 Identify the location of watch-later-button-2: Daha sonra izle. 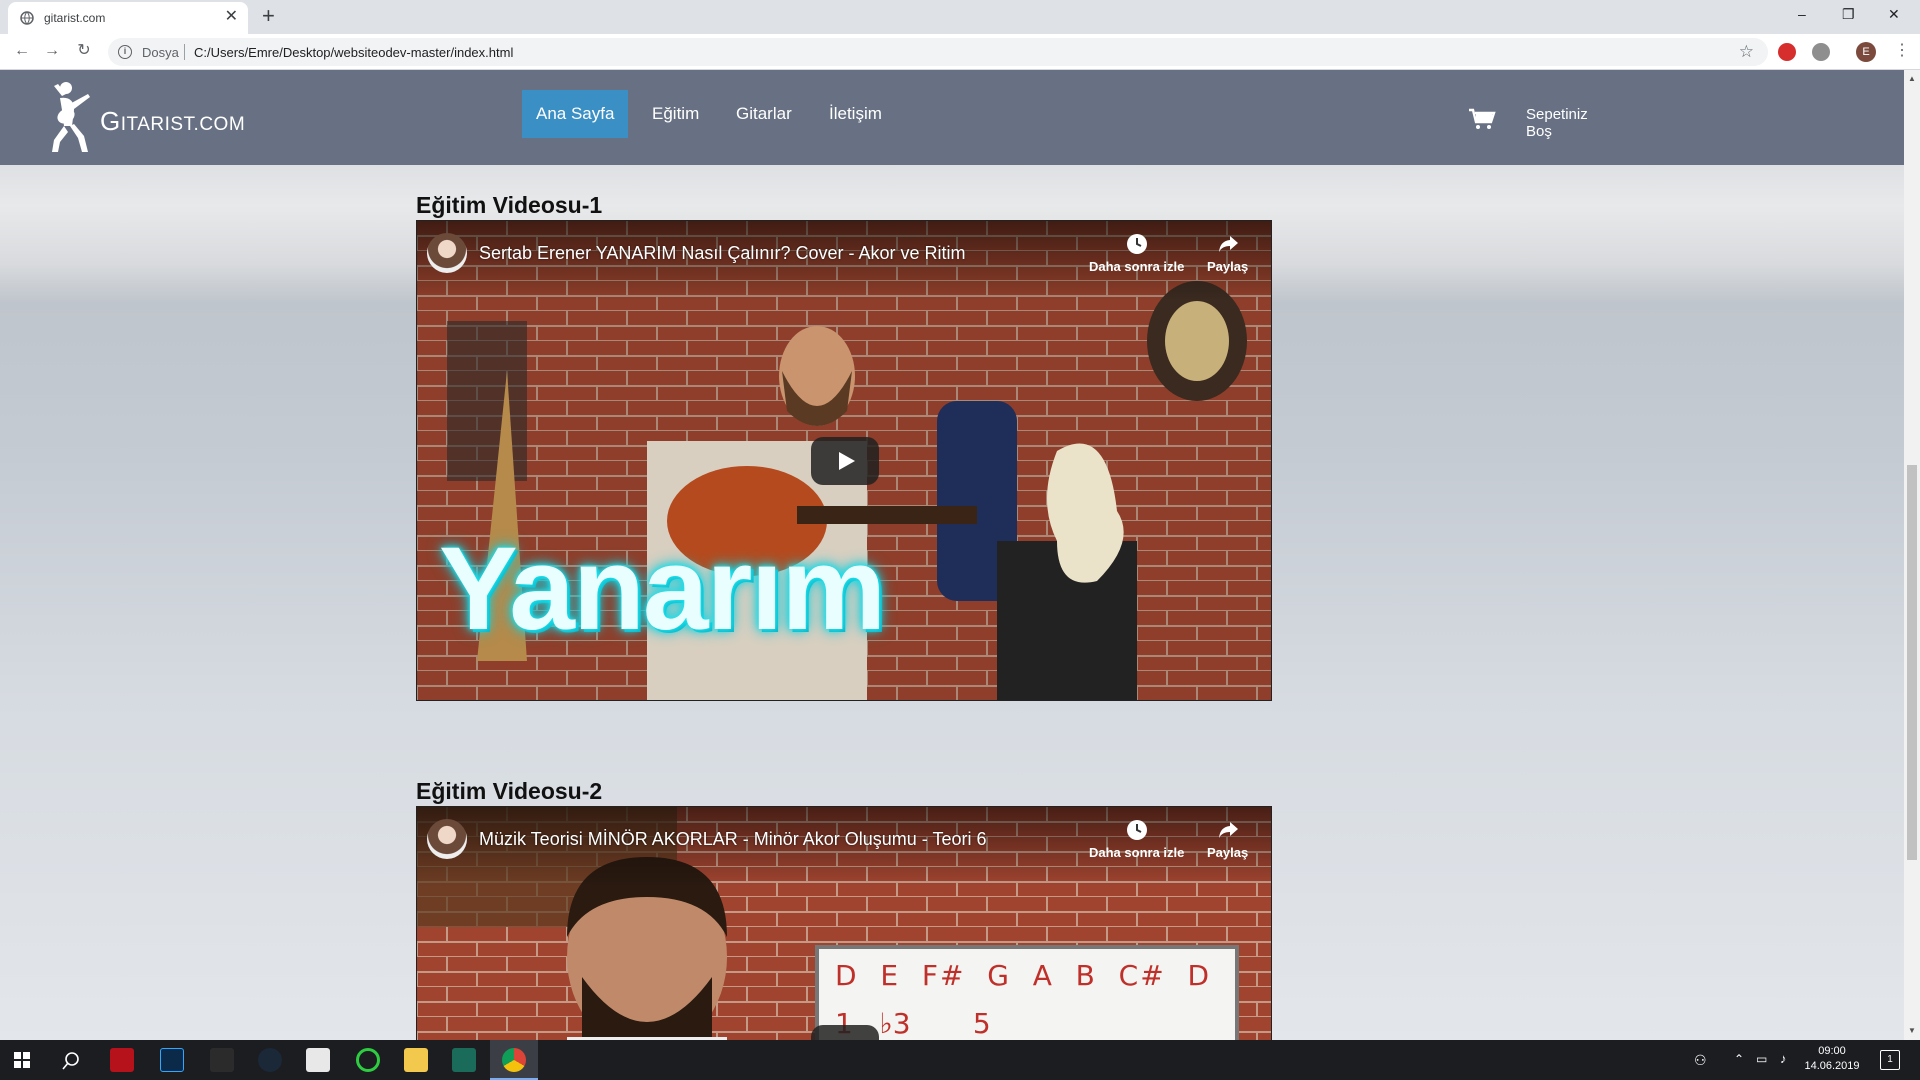
(1136, 839).